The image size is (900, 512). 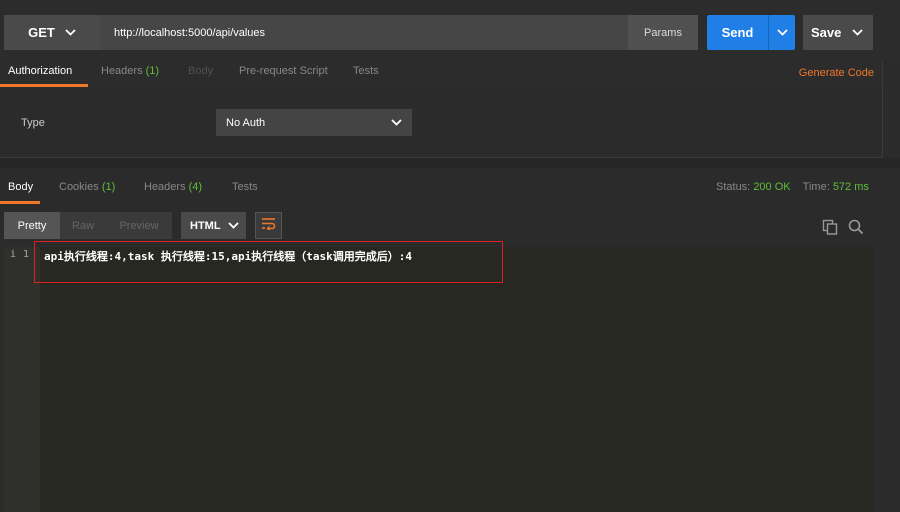 I want to click on line-number: 1, so click(x=26, y=254).